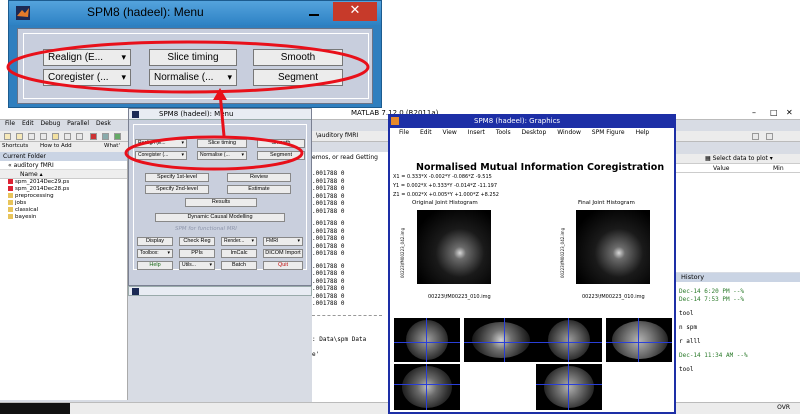  I want to click on highlight-ellipse-small, so click(214, 153).